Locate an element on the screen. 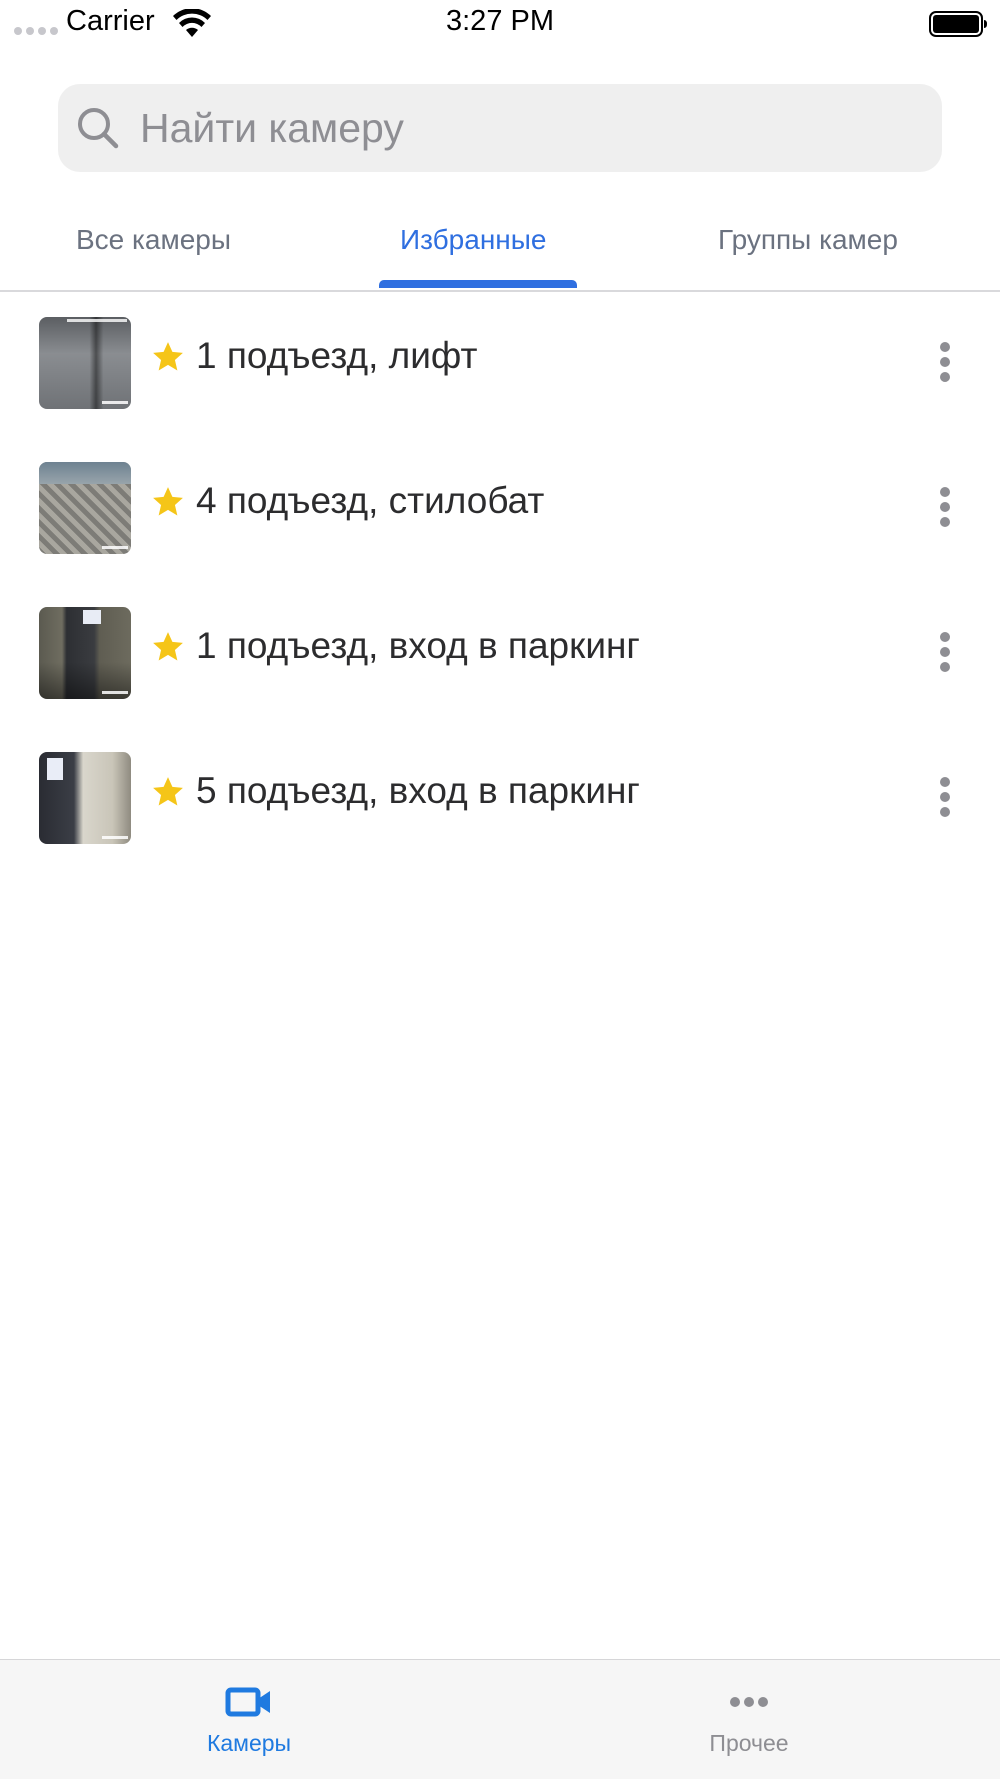 This screenshot has height=1779, width=1000. camera-row: 4 подъезд, стилобат is located at coordinates (500, 507).